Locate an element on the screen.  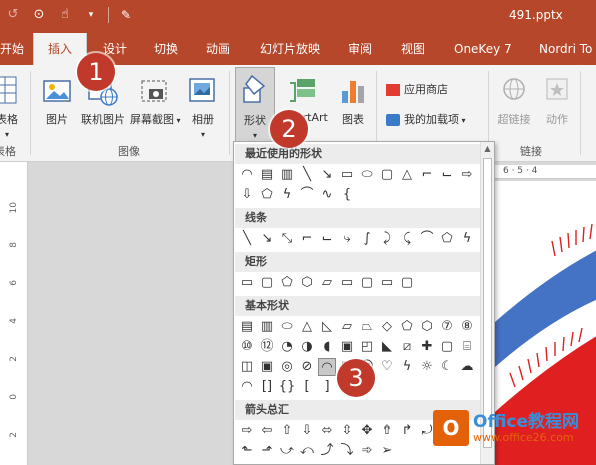
tab-home: 开始 is located at coordinates (12, 49).